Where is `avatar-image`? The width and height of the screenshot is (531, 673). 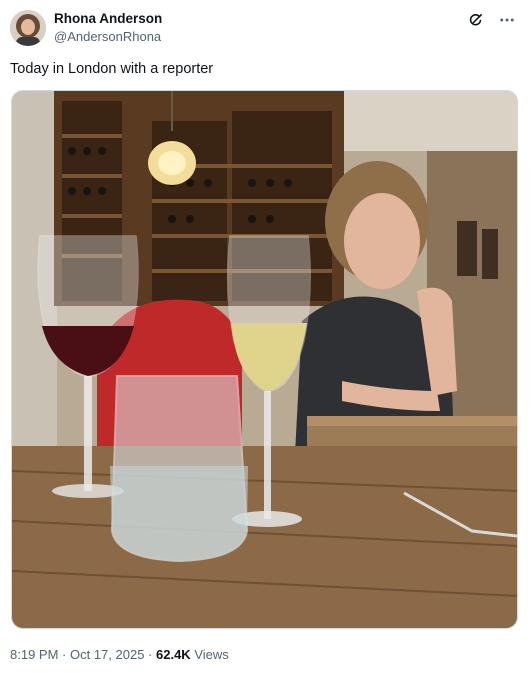
avatar-image is located at coordinates (28, 28).